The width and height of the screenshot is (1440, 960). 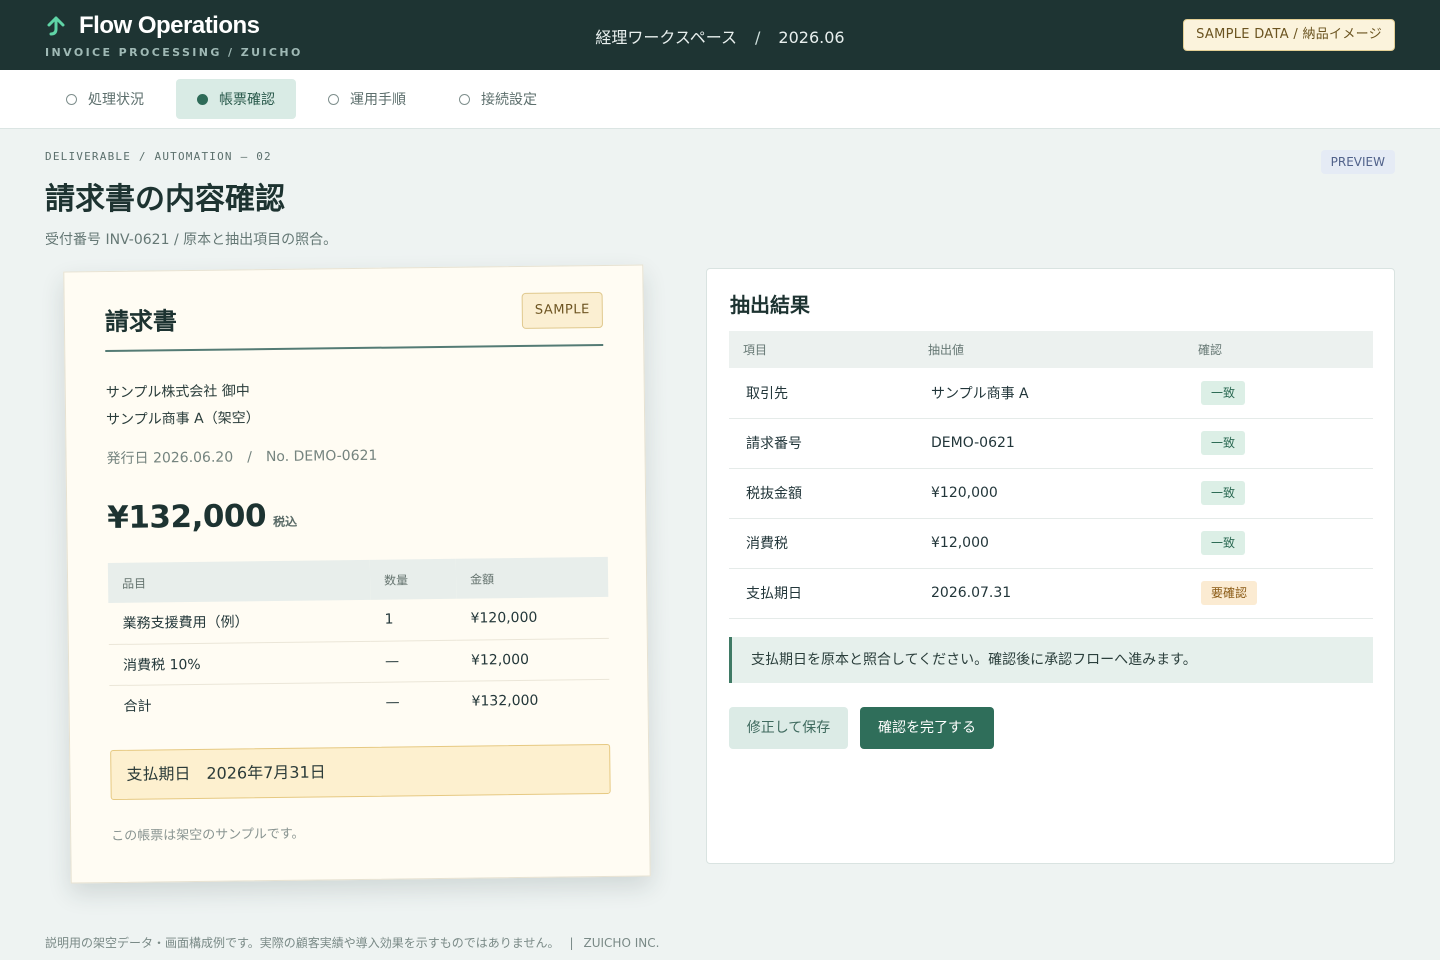 I want to click on tab-label: 処理状況, so click(x=116, y=100).